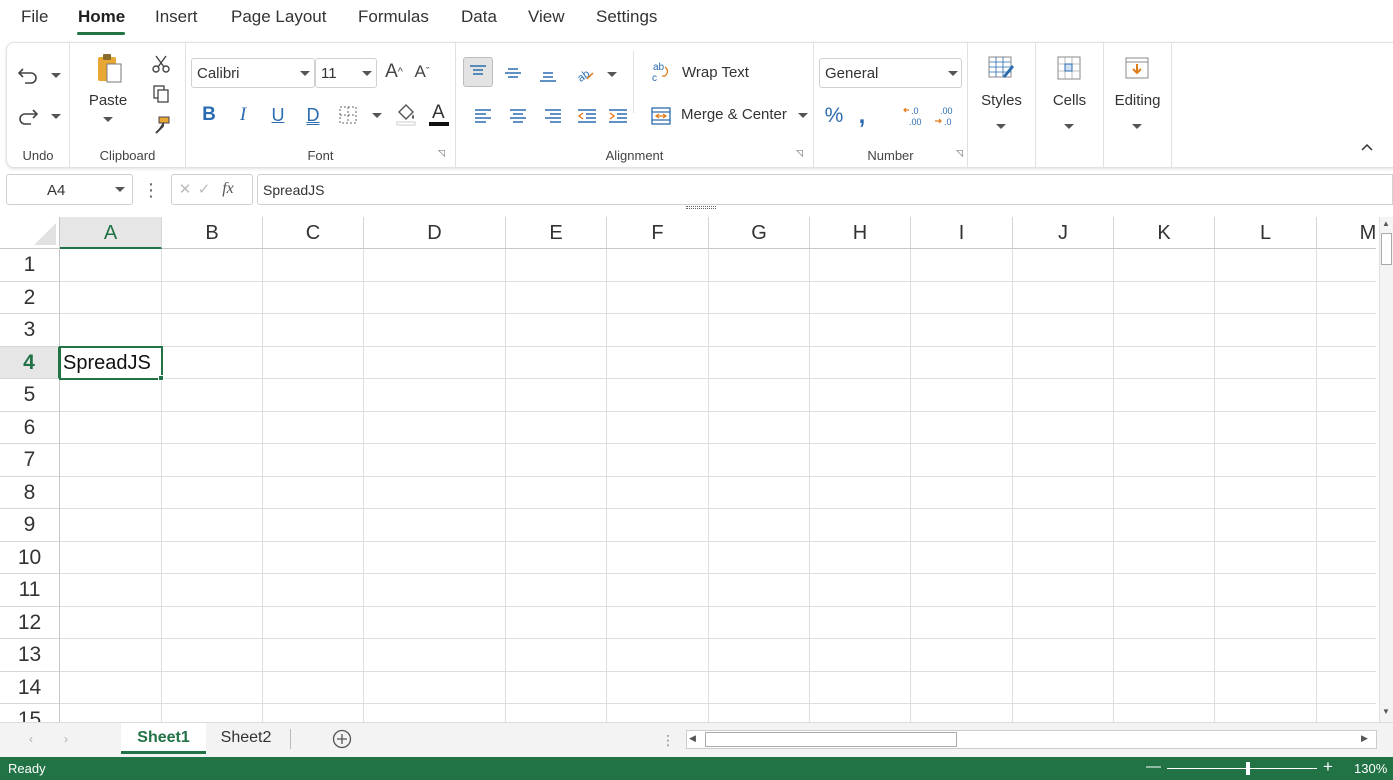 Image resolution: width=1393 pixels, height=780 pixels. I want to click on cells-group: Cells, so click(1069, 105).